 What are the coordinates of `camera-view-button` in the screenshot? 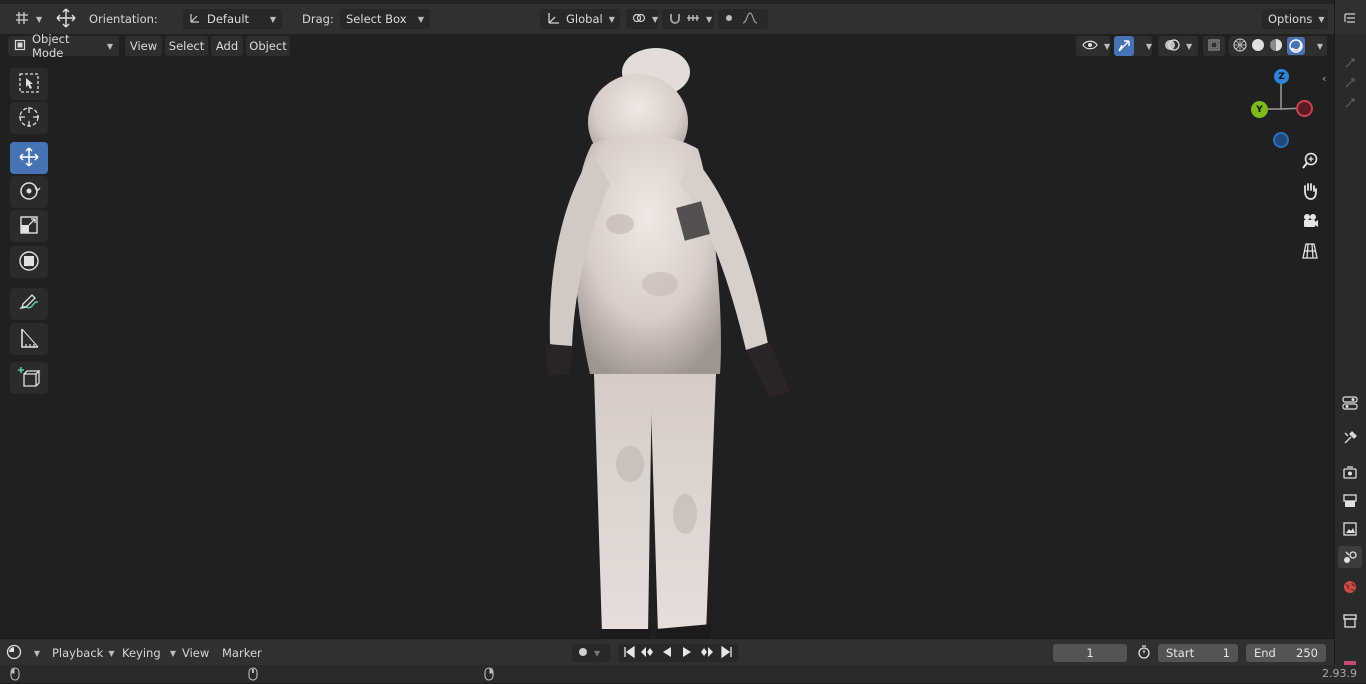 It's located at (1310, 222).